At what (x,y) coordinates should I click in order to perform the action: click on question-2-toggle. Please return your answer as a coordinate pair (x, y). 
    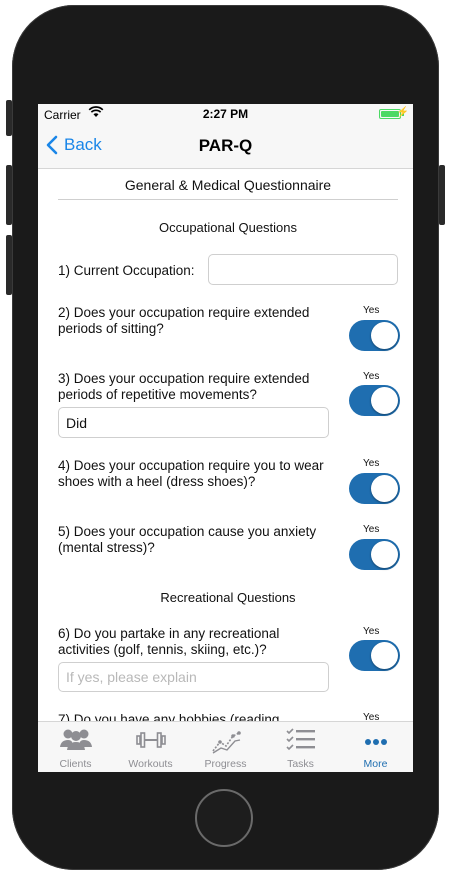
    Looking at the image, I should click on (374, 335).